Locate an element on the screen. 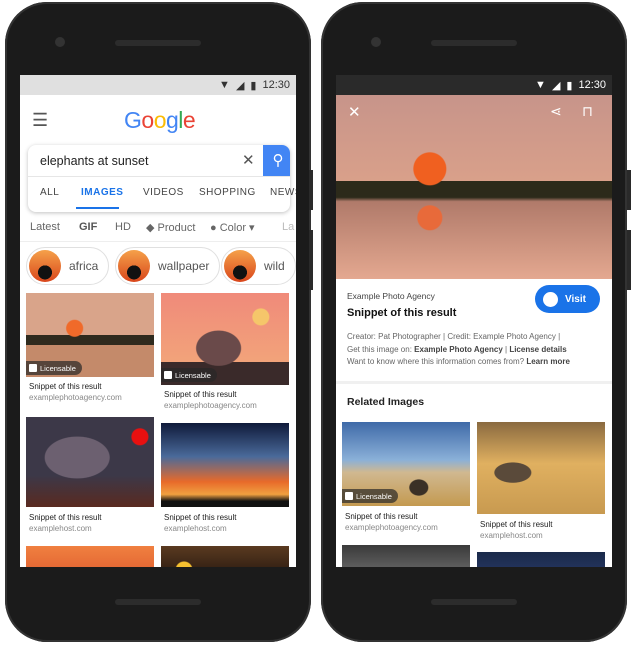 This screenshot has width=633, height=648. clear-icon: ✕ is located at coordinates (248, 160).